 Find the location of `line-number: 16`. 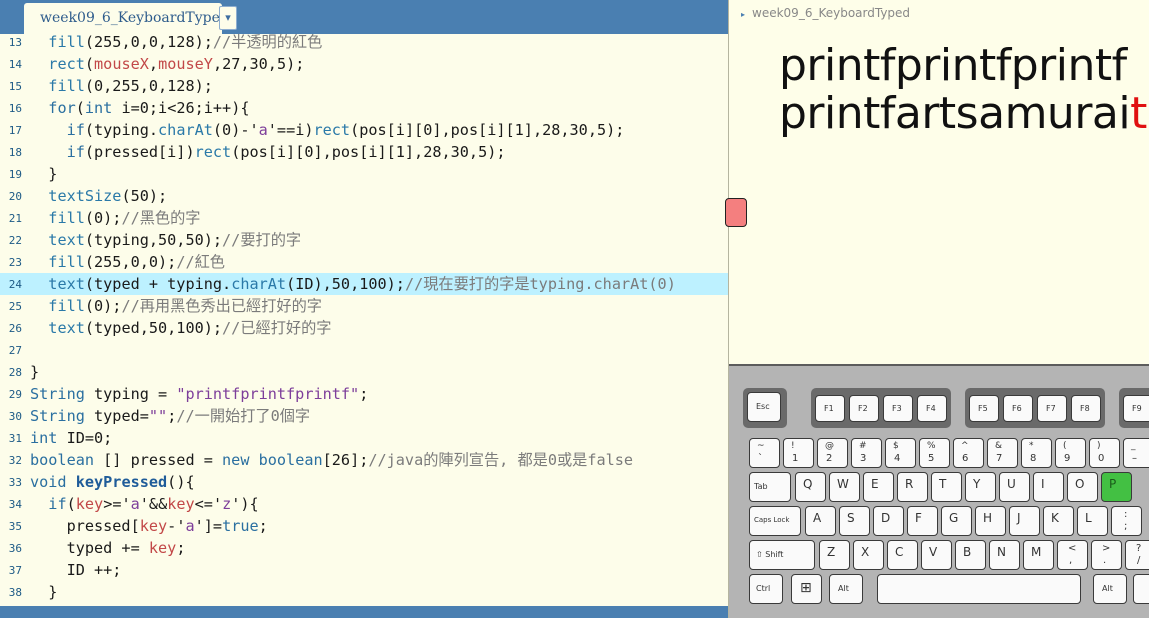

line-number: 16 is located at coordinates (15, 108).